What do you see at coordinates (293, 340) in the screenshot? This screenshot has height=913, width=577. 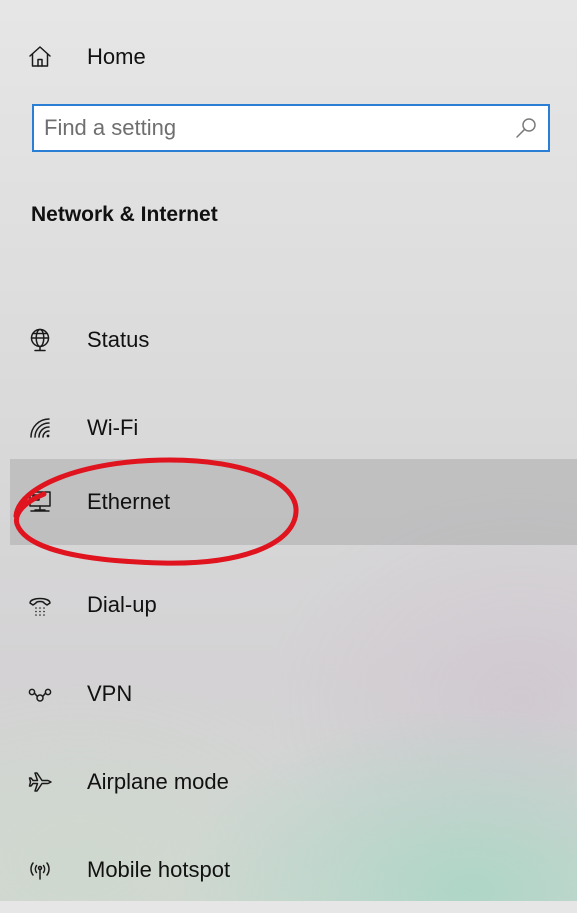 I see `nav-item-status: Status` at bounding box center [293, 340].